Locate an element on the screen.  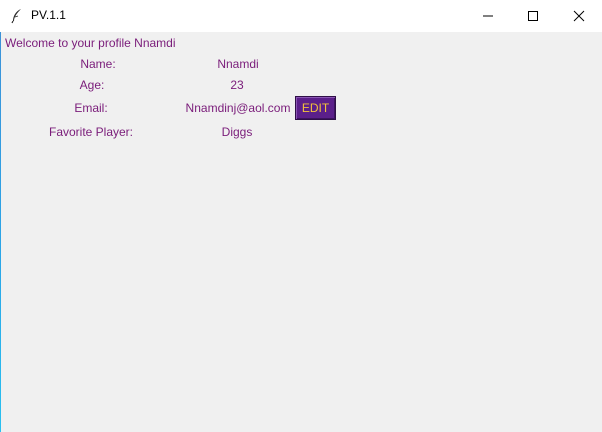
welcome-text: Welcome to your profile Nnamdi is located at coordinates (90, 43).